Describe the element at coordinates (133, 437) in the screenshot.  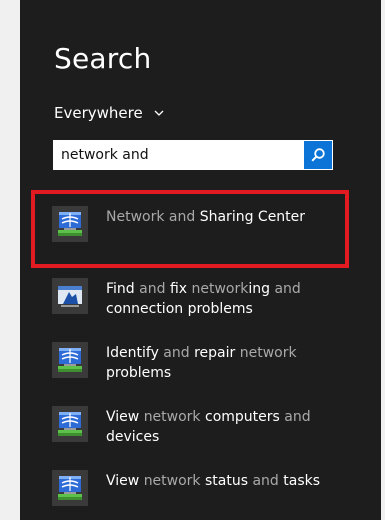
I see `result-label-part: devices` at that location.